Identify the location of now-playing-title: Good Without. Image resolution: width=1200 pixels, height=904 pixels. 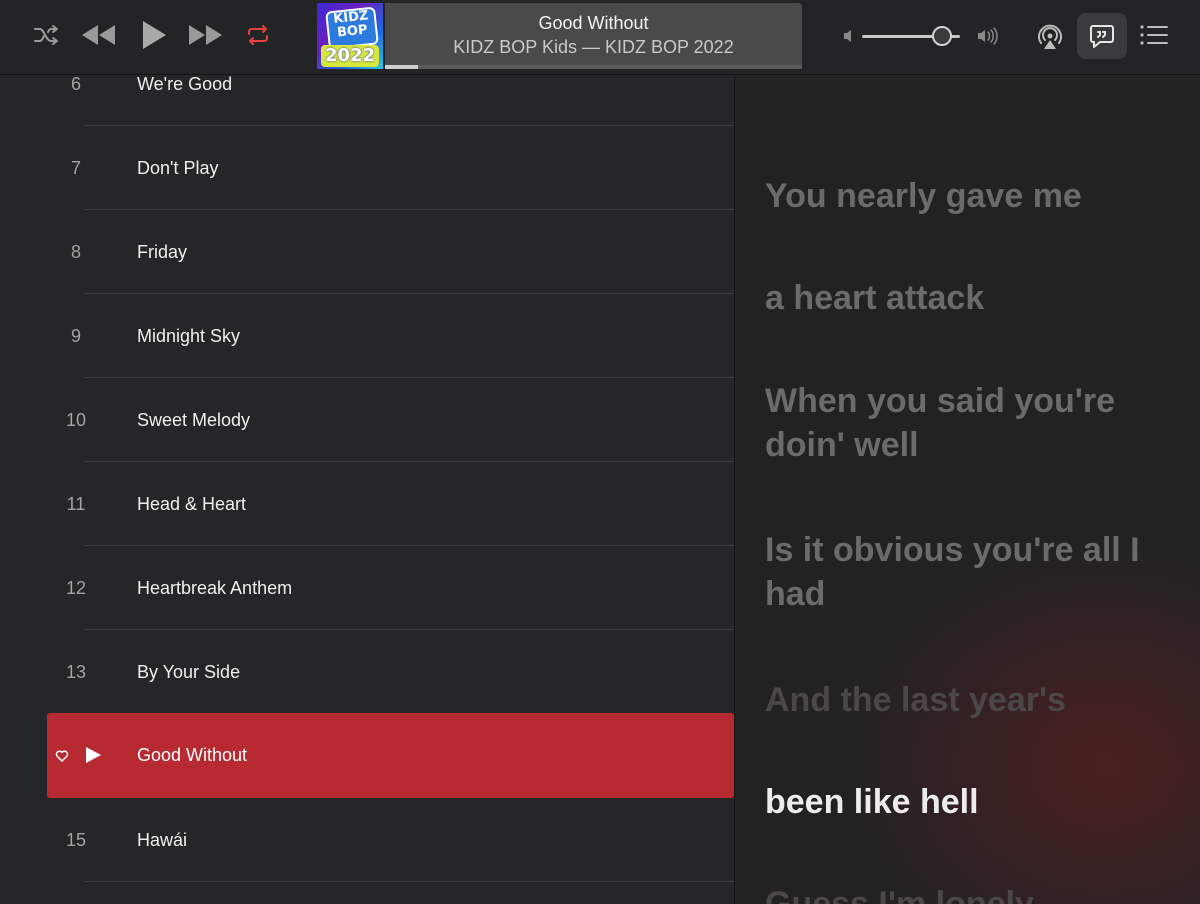
(593, 23).